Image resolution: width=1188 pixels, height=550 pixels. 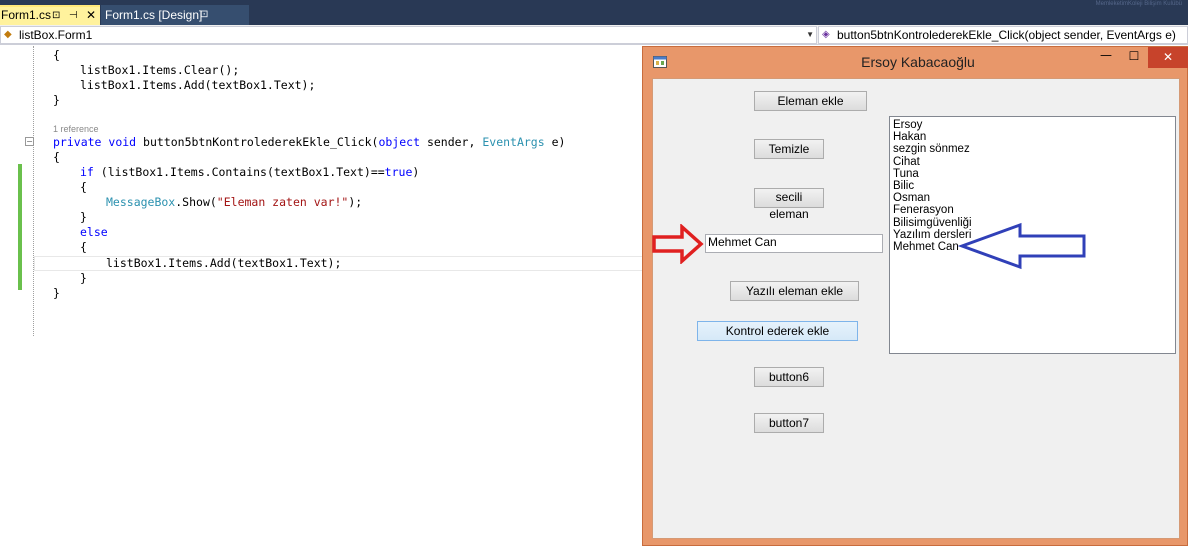 What do you see at coordinates (408, 35) in the screenshot?
I see `class-dropdown: ◆ listBox.Form1 ▼` at bounding box center [408, 35].